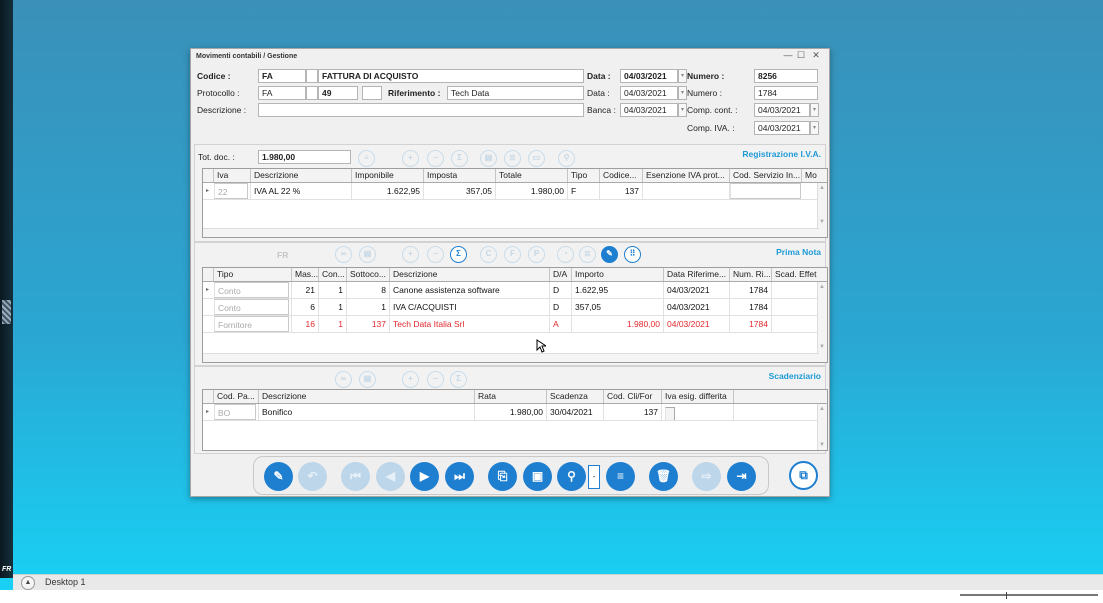 The width and height of the screenshot is (1103, 603). What do you see at coordinates (814, 110) in the screenshot?
I see `comp-cont-dropdown: ▾` at bounding box center [814, 110].